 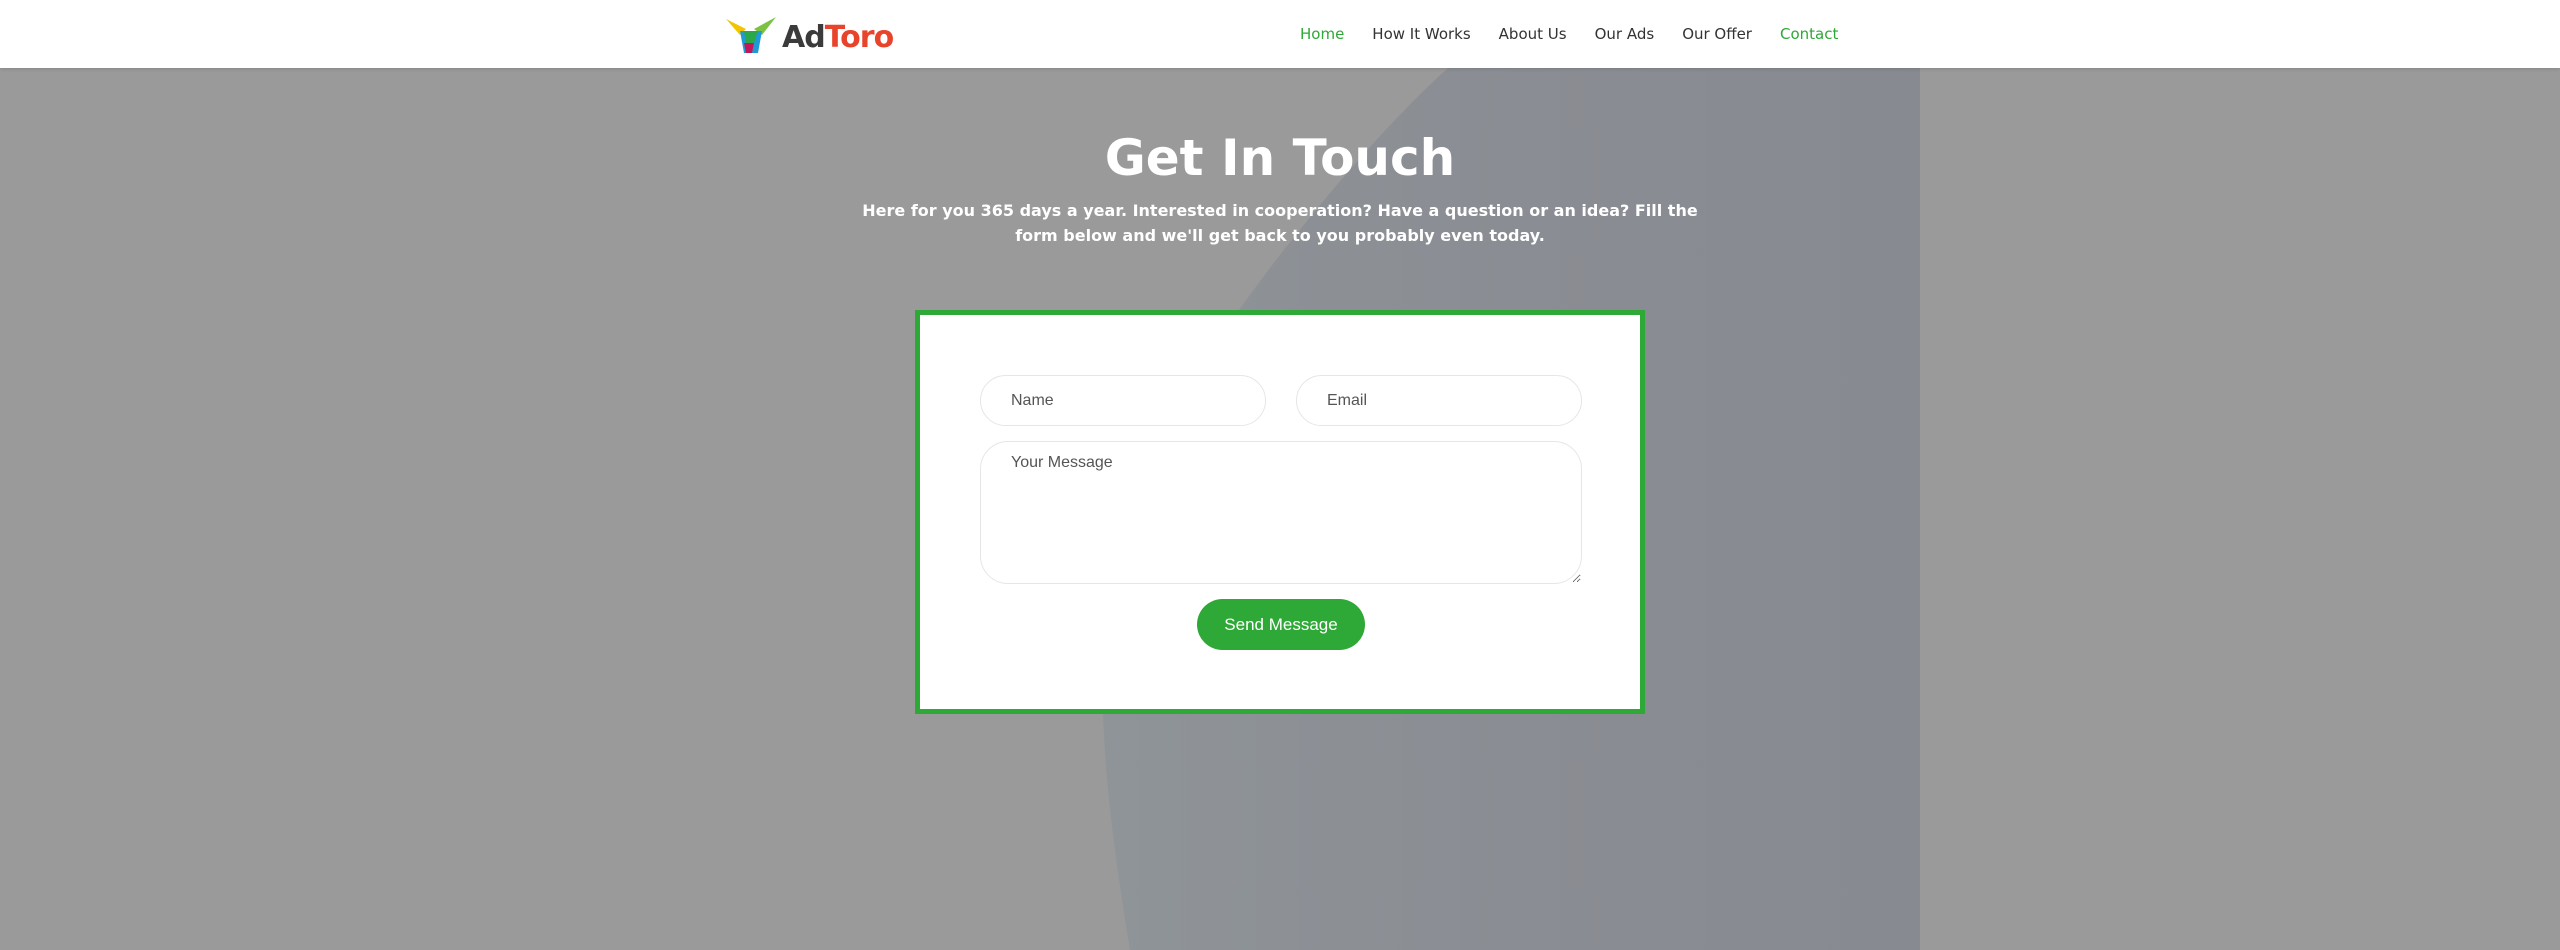 What do you see at coordinates (1439, 400) in the screenshot?
I see `email-input` at bounding box center [1439, 400].